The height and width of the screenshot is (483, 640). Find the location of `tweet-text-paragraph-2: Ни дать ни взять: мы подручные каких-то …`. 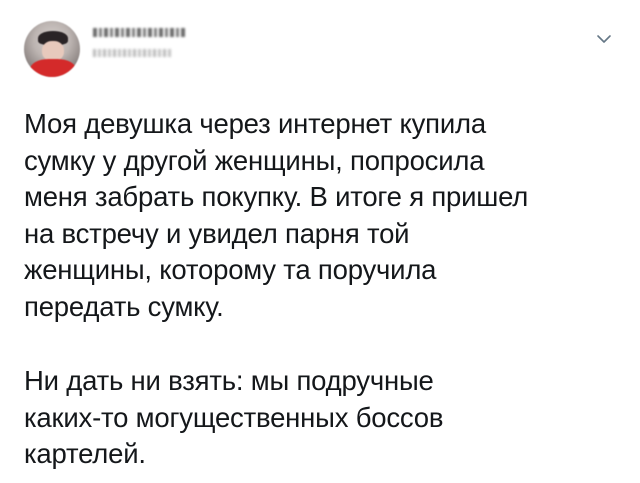

tweet-text-paragraph-2: Ни дать ни взять: мы подручные каких-то … is located at coordinates (234, 417).